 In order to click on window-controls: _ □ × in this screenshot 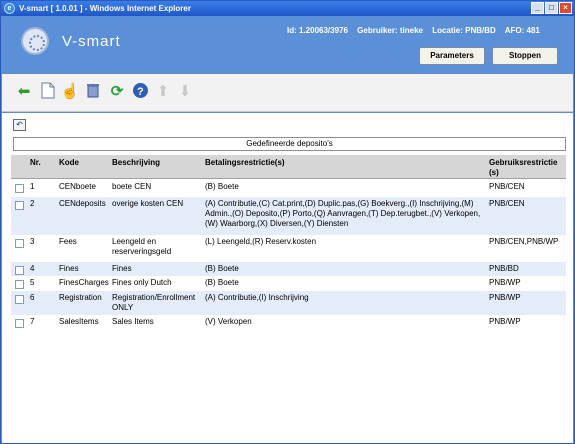, I will do `click(551, 8)`.